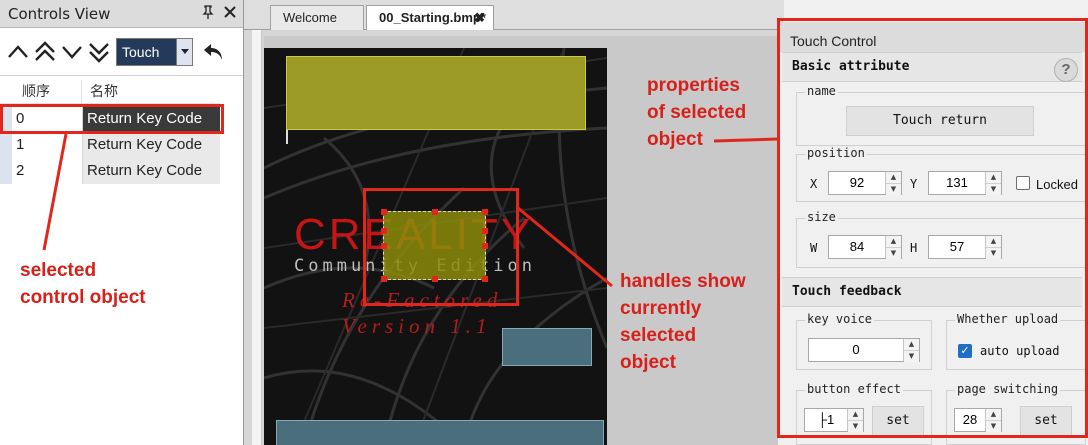  I want to click on controls-view-titlebar: Controls View, so click(121, 14).